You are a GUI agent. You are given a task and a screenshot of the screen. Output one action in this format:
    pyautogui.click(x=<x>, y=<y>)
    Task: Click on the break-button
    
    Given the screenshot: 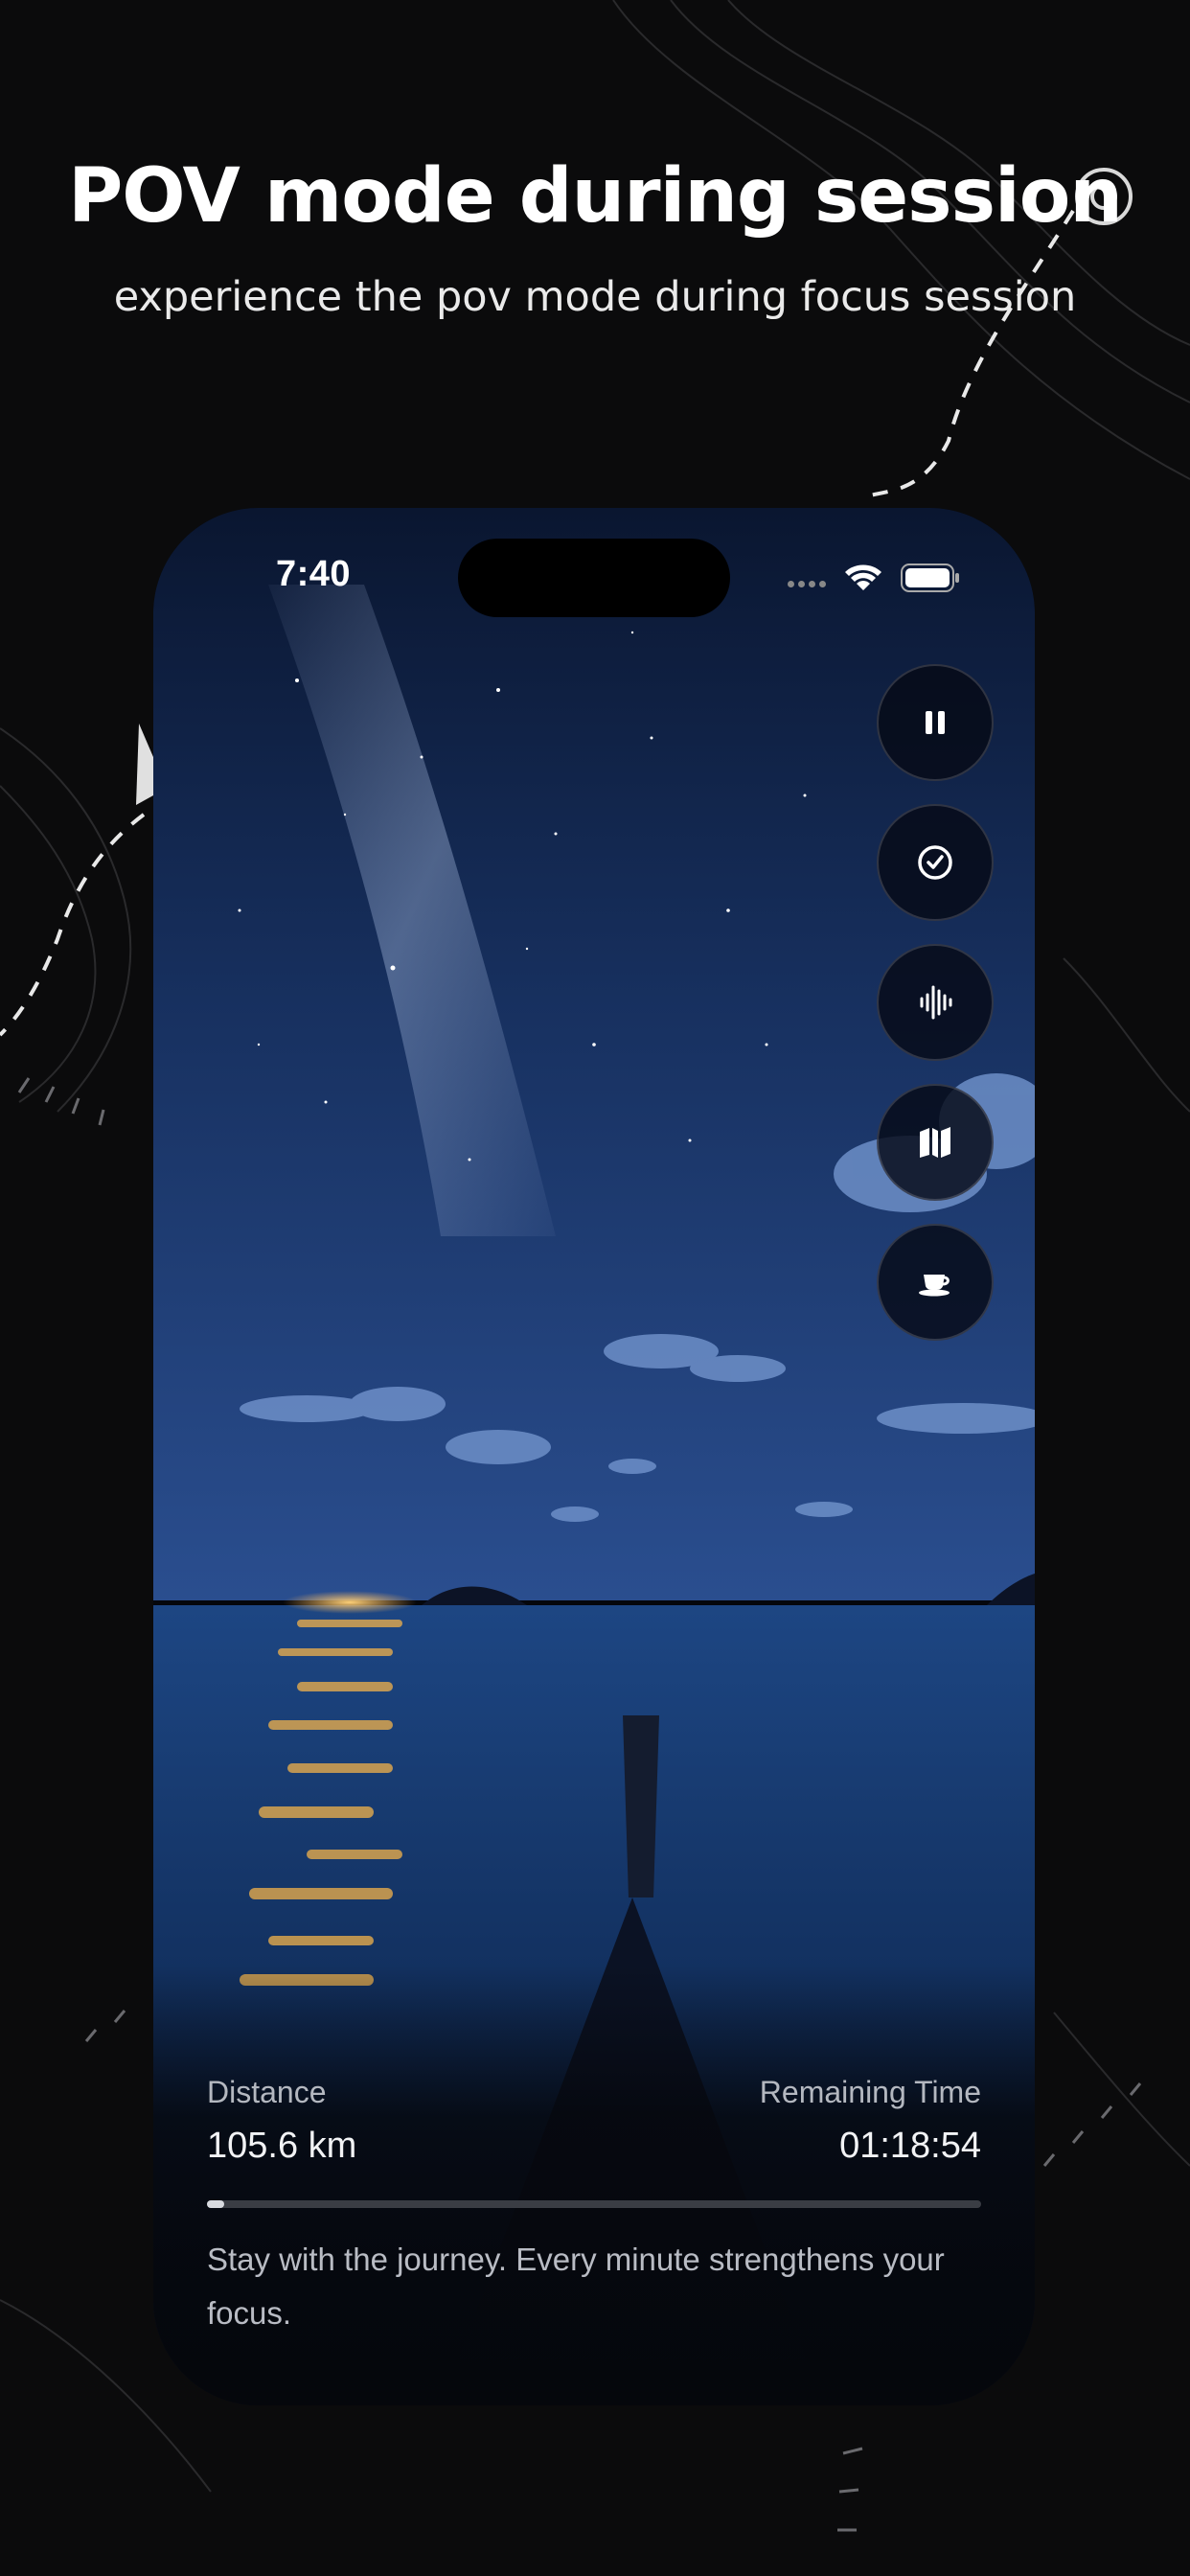 What is the action you would take?
    pyautogui.click(x=936, y=1282)
    